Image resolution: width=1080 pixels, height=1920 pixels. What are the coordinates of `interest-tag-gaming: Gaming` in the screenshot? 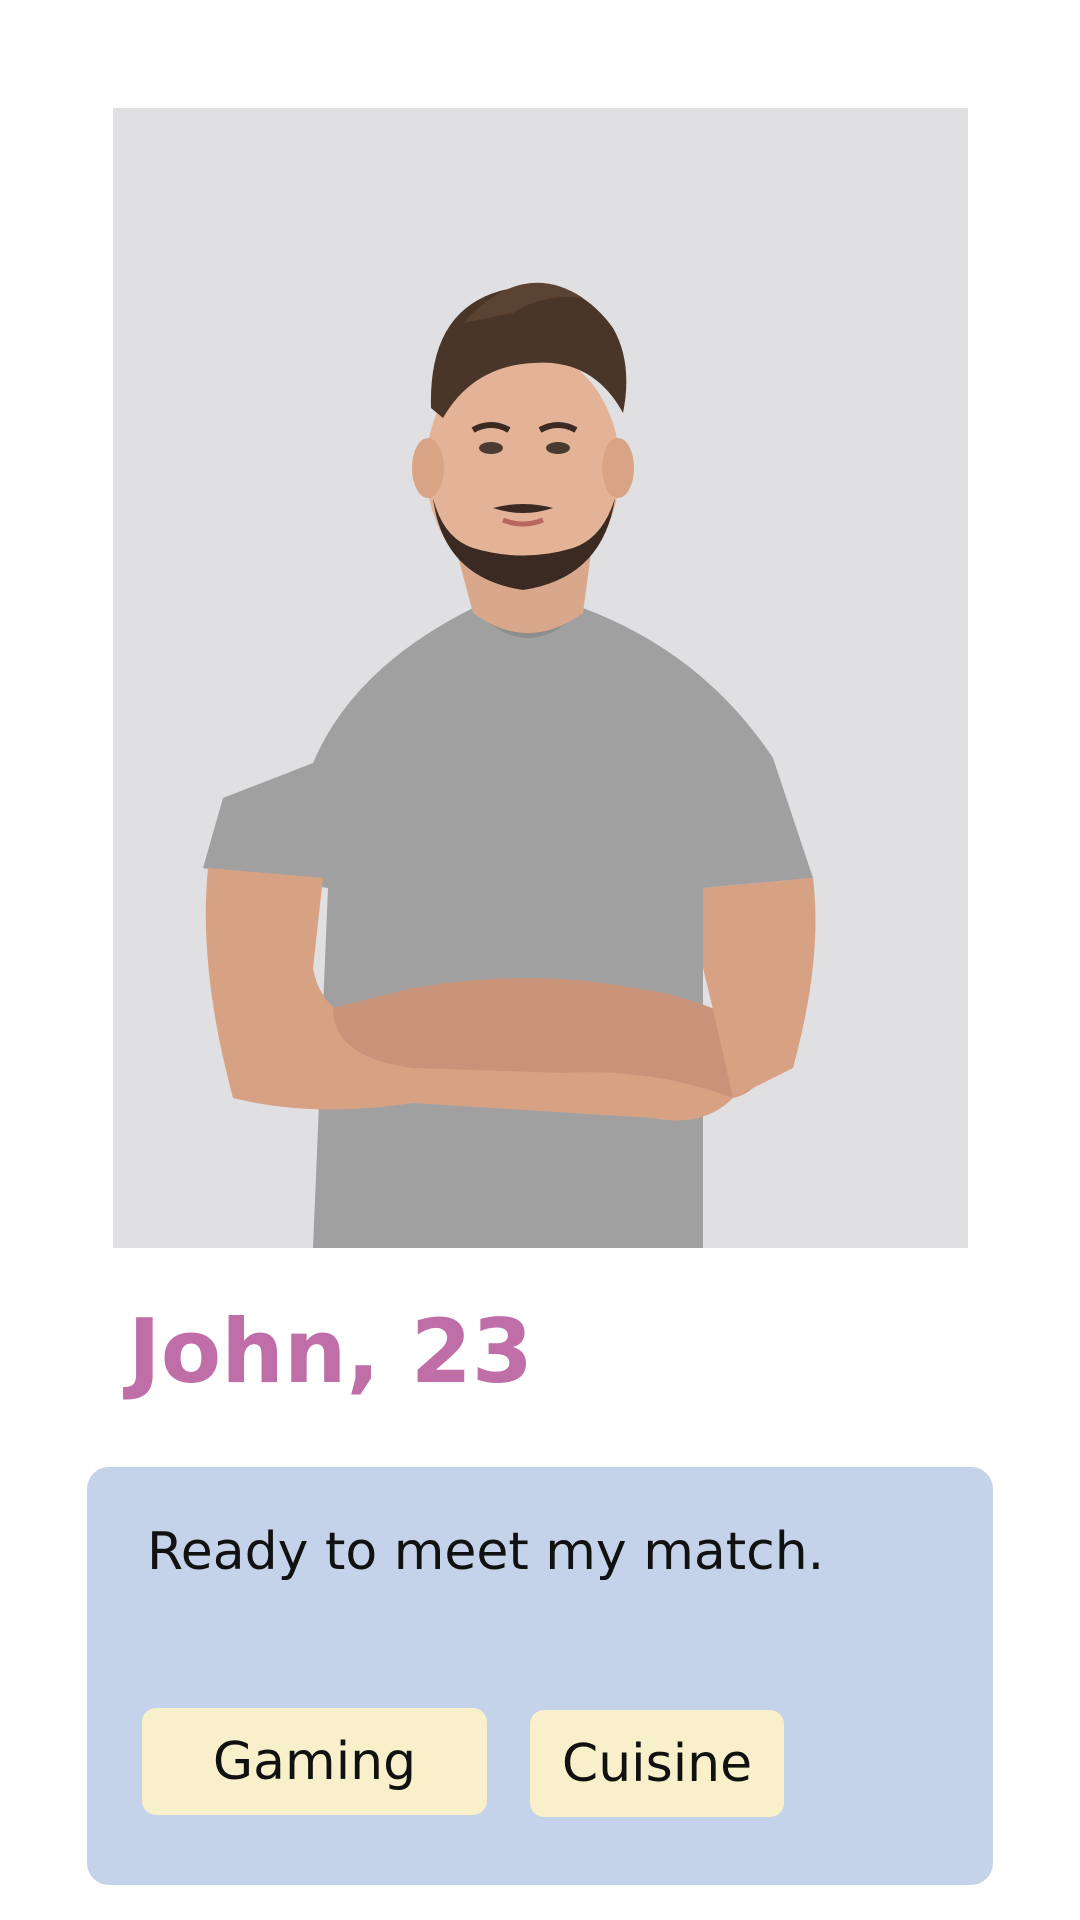 It's located at (314, 1761).